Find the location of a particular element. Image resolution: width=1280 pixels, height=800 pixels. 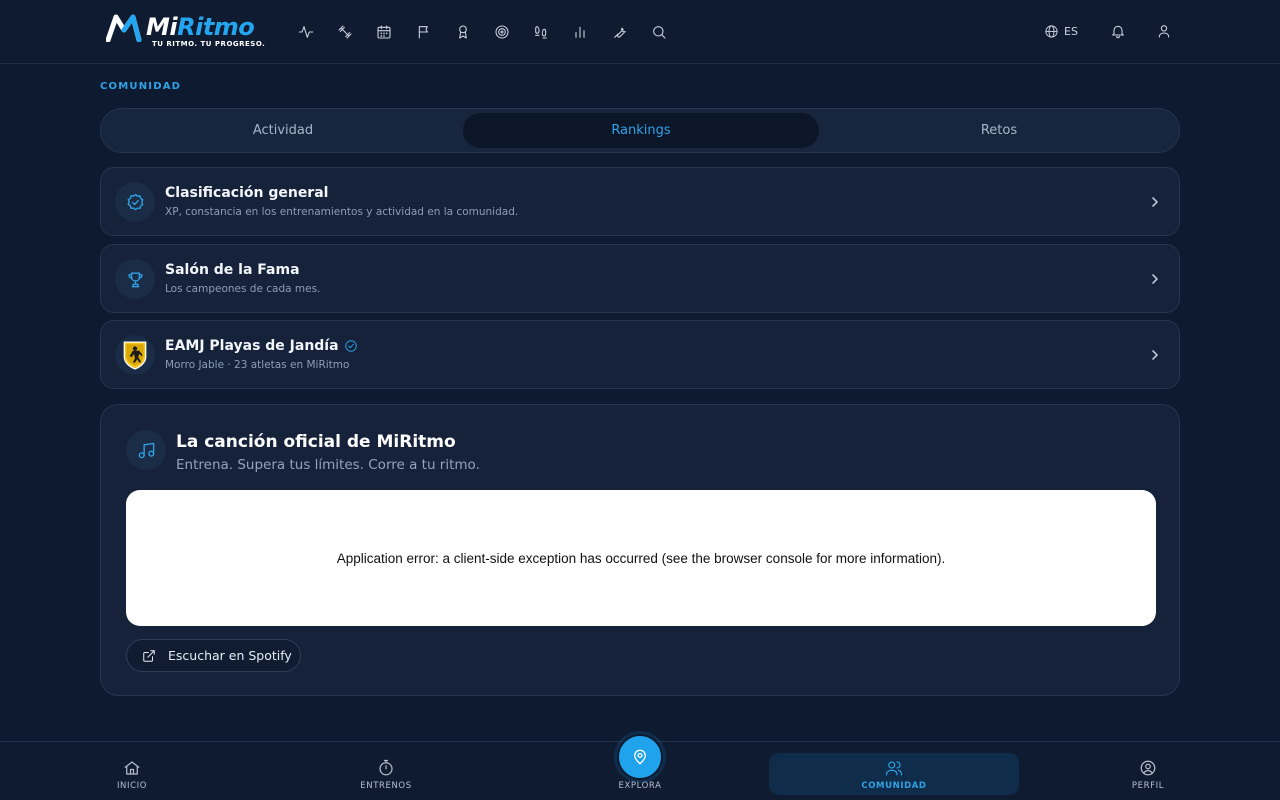

nav-comunidad: COMUNIDAD is located at coordinates (894, 771).